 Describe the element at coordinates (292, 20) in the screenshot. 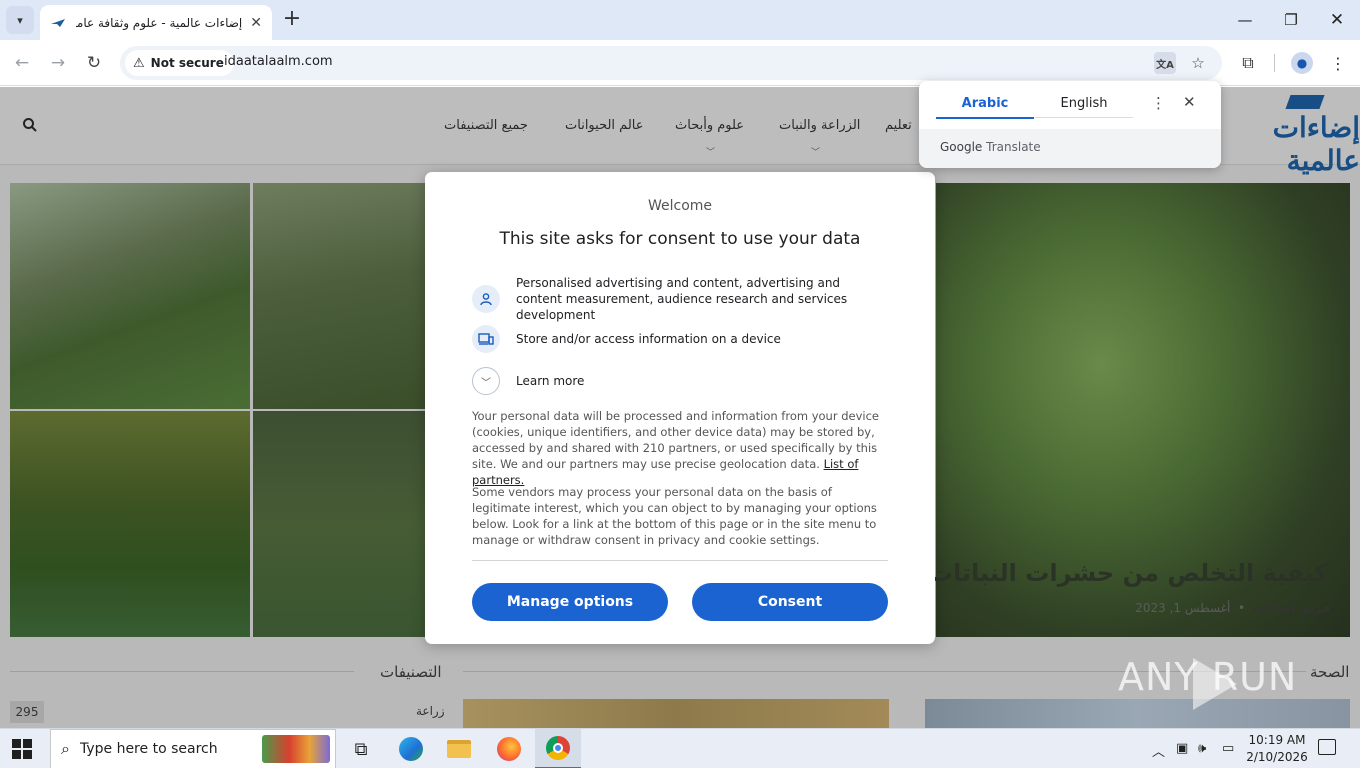

I see `new-tab-button: +` at that location.